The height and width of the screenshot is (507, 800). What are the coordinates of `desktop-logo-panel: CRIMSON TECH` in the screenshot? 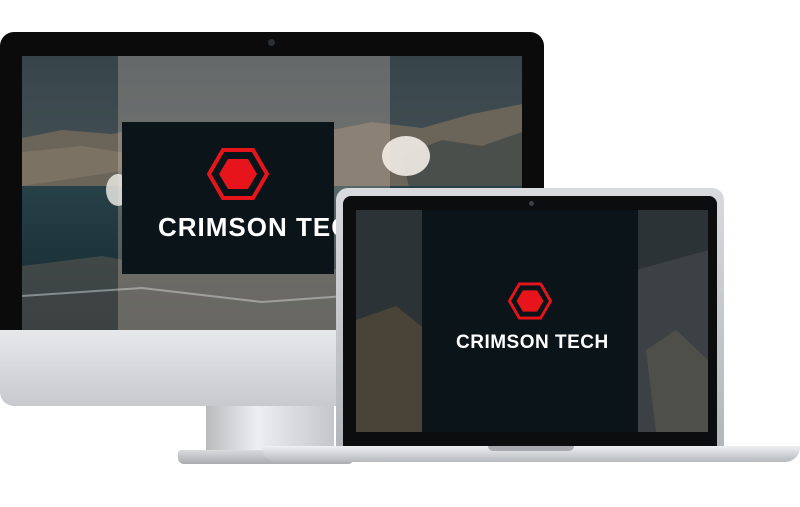 It's located at (246, 198).